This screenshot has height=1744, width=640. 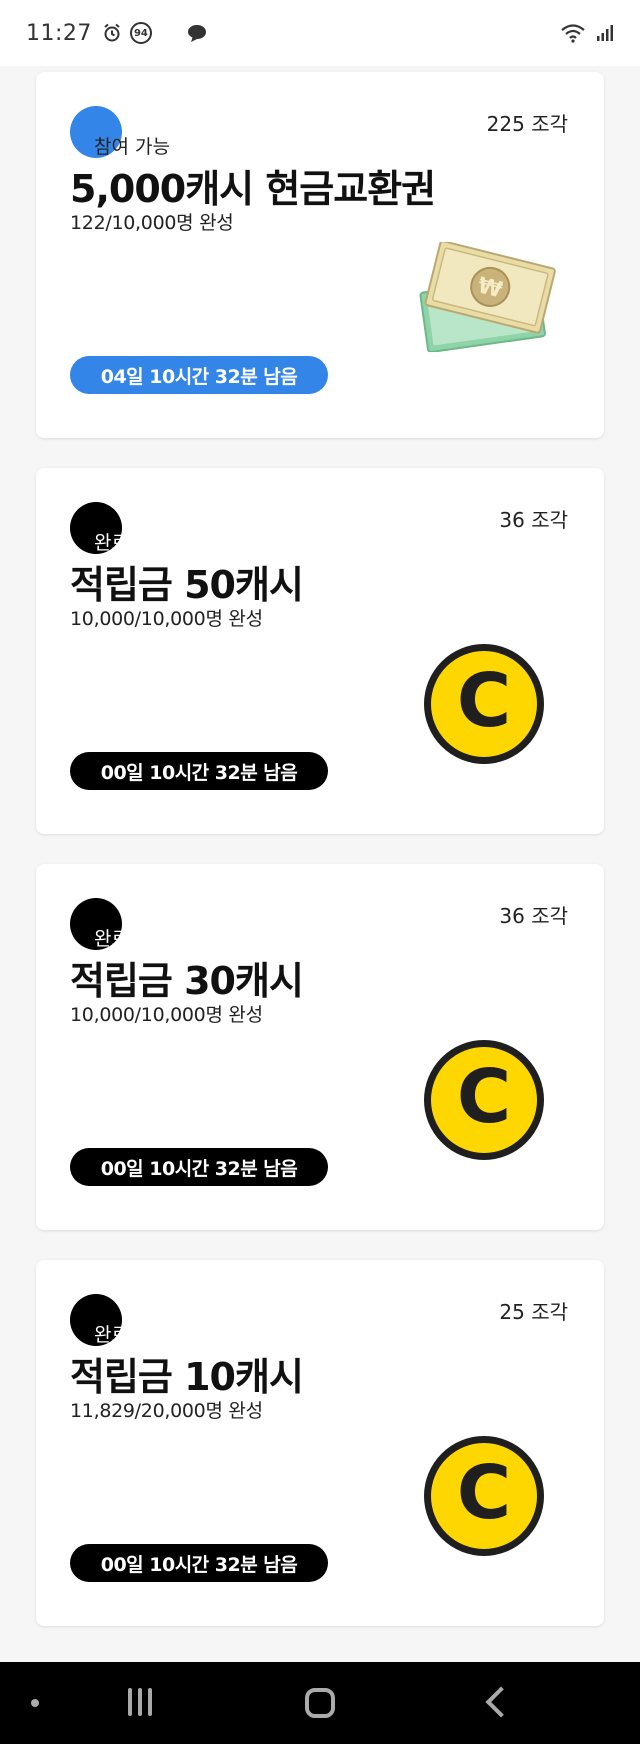 I want to click on status-time: 11:27, so click(x=59, y=33).